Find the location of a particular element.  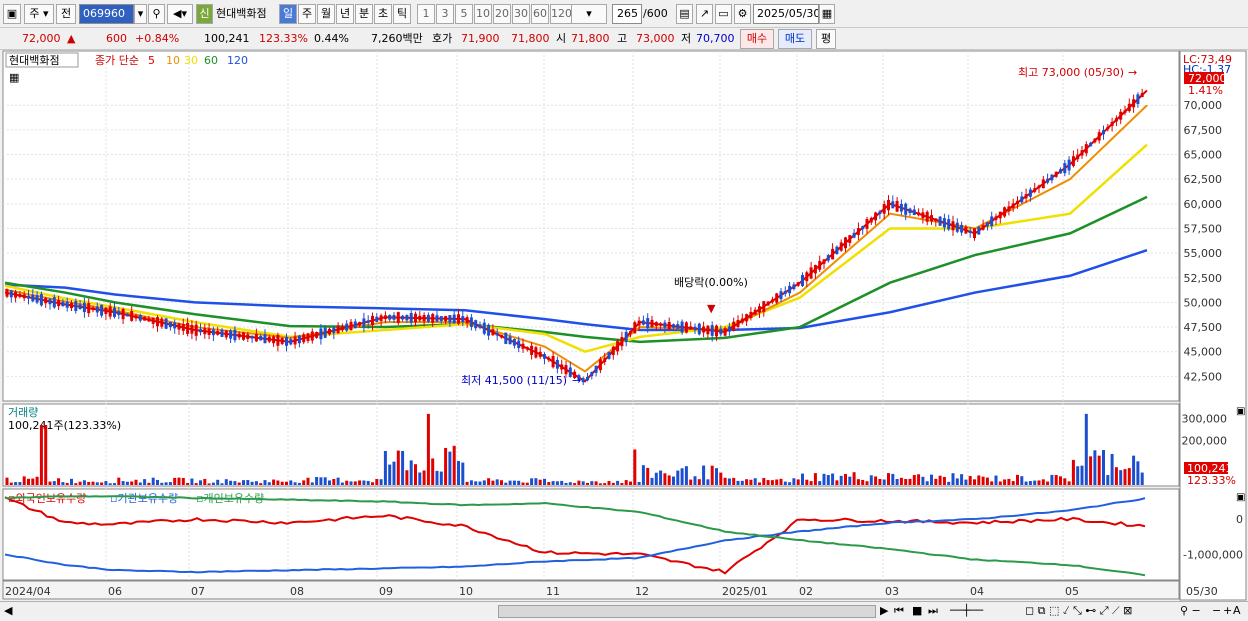

period-10: 10 is located at coordinates (483, 14).